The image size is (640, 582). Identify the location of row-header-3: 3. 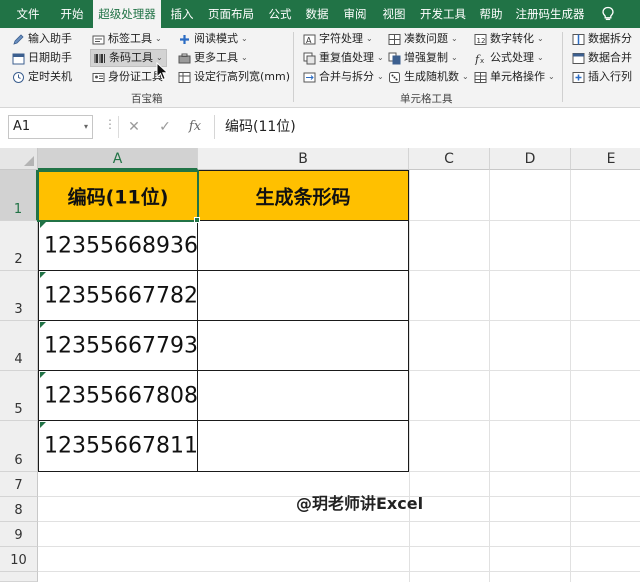
(19, 296).